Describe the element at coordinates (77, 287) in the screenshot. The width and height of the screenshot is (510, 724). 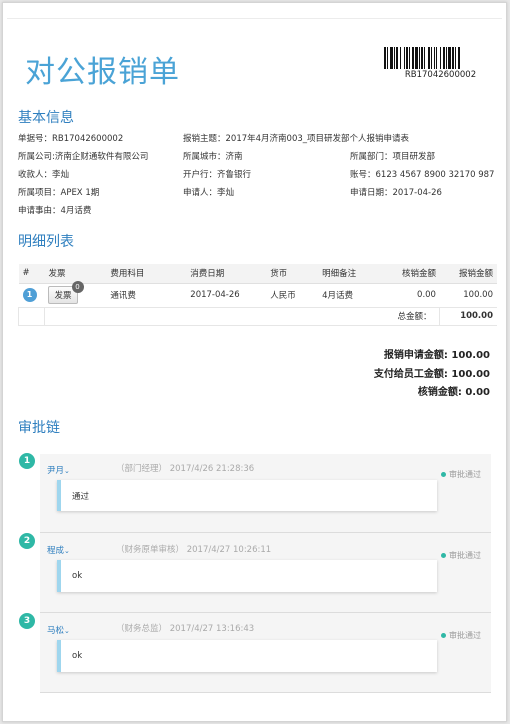
I see `invoice-count-badge: 0` at that location.